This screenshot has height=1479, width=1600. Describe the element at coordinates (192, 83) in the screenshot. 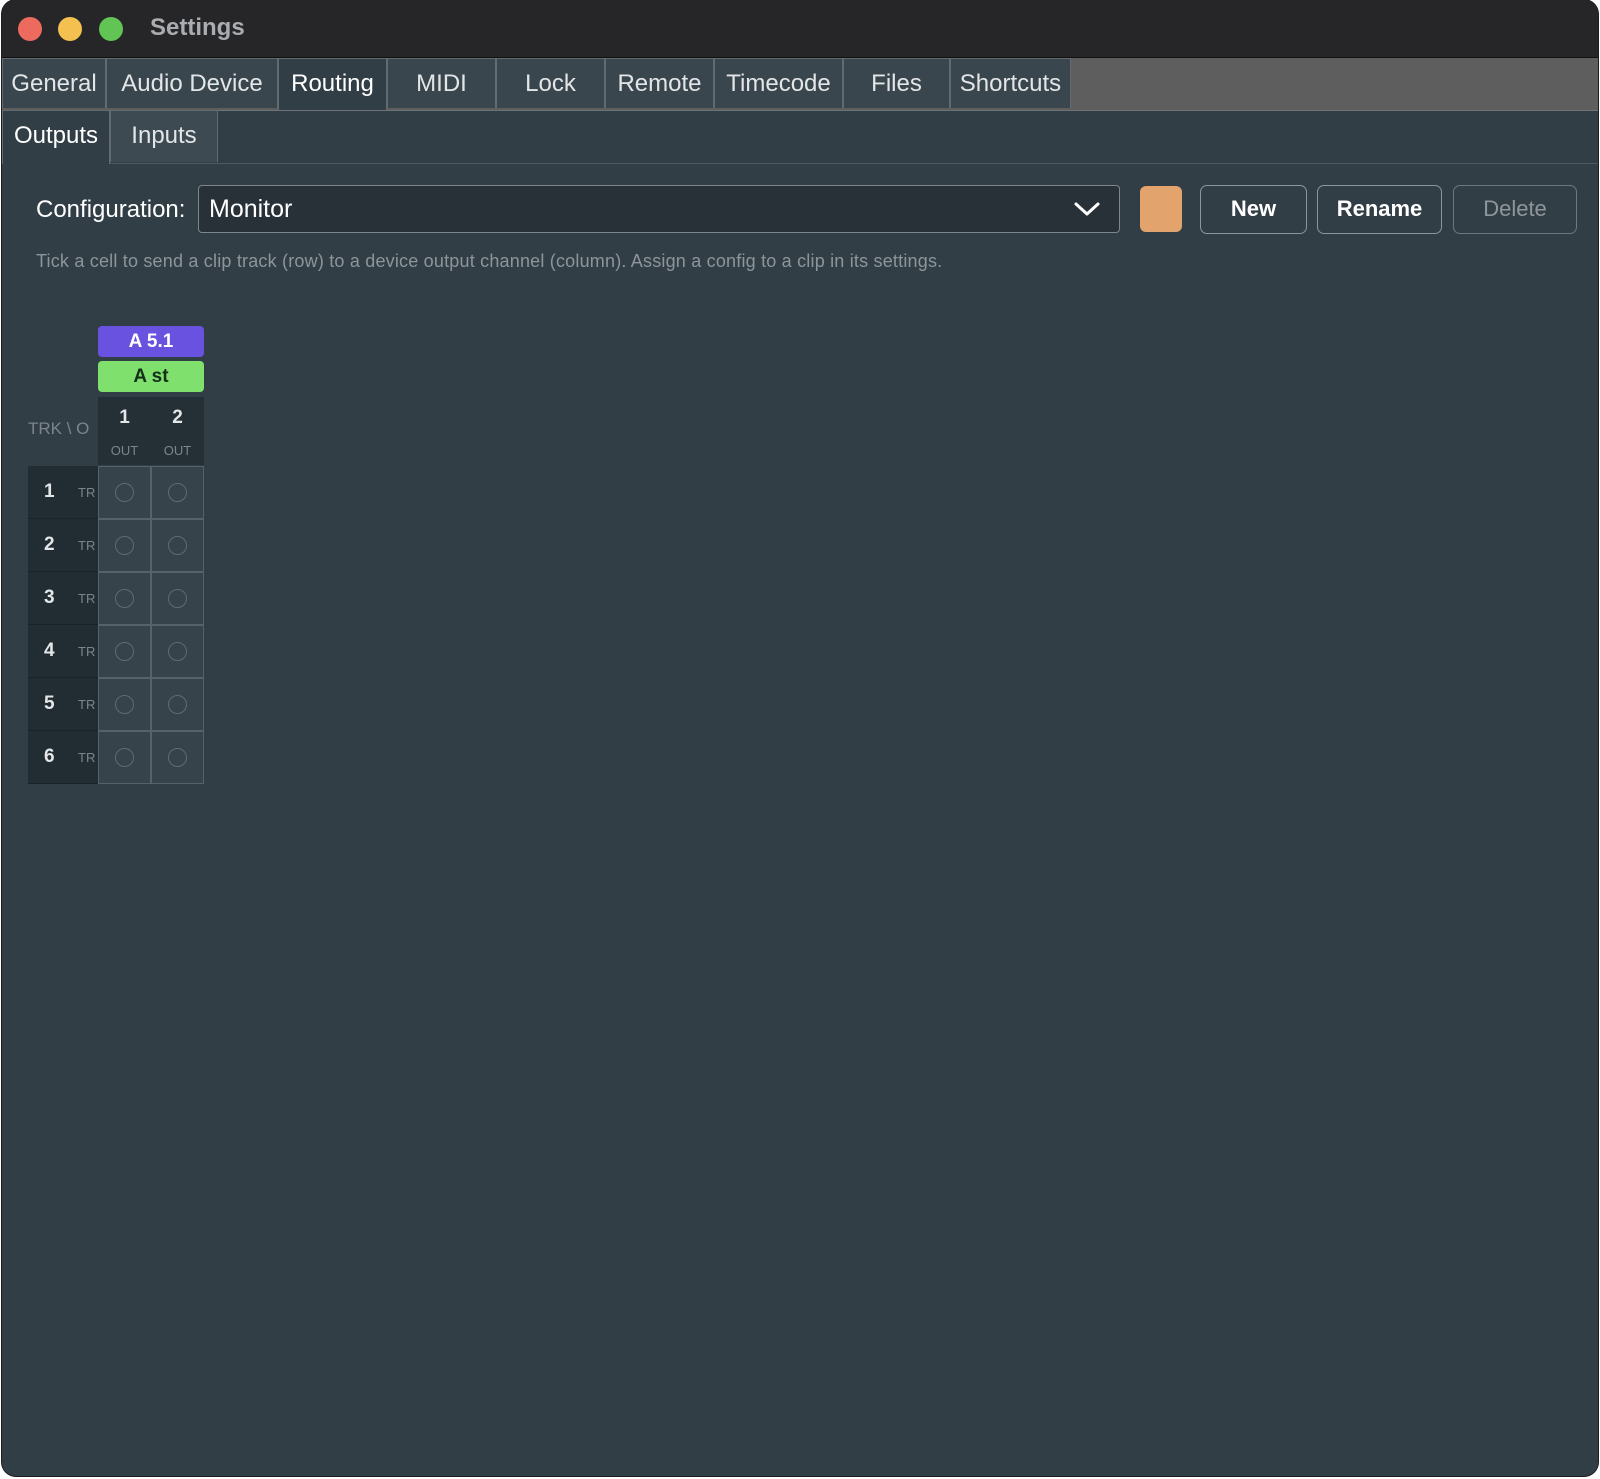

I see `tab-audio-device: Audio Device` at that location.